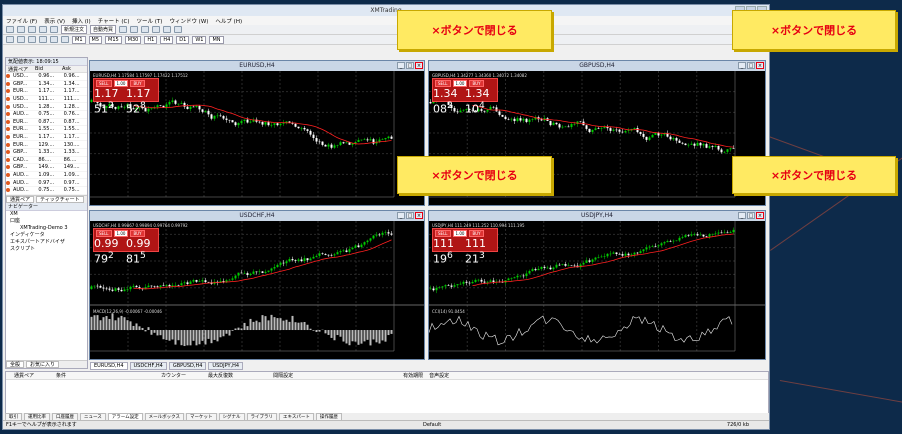 This screenshot has height=434, width=902. I want to click on col-interval: 間隔設定, so click(263, 375).